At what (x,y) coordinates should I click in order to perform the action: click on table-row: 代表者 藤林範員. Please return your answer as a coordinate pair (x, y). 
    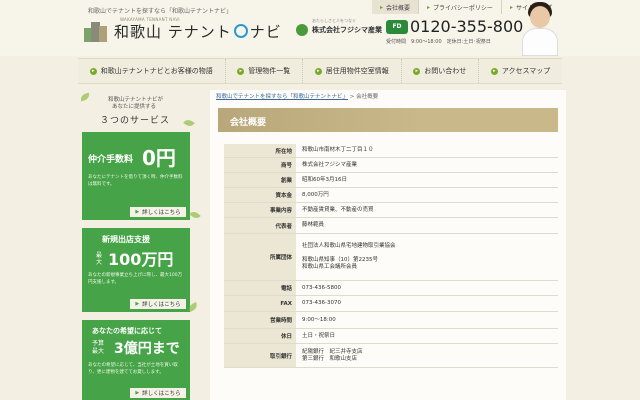
    Looking at the image, I should click on (391, 226).